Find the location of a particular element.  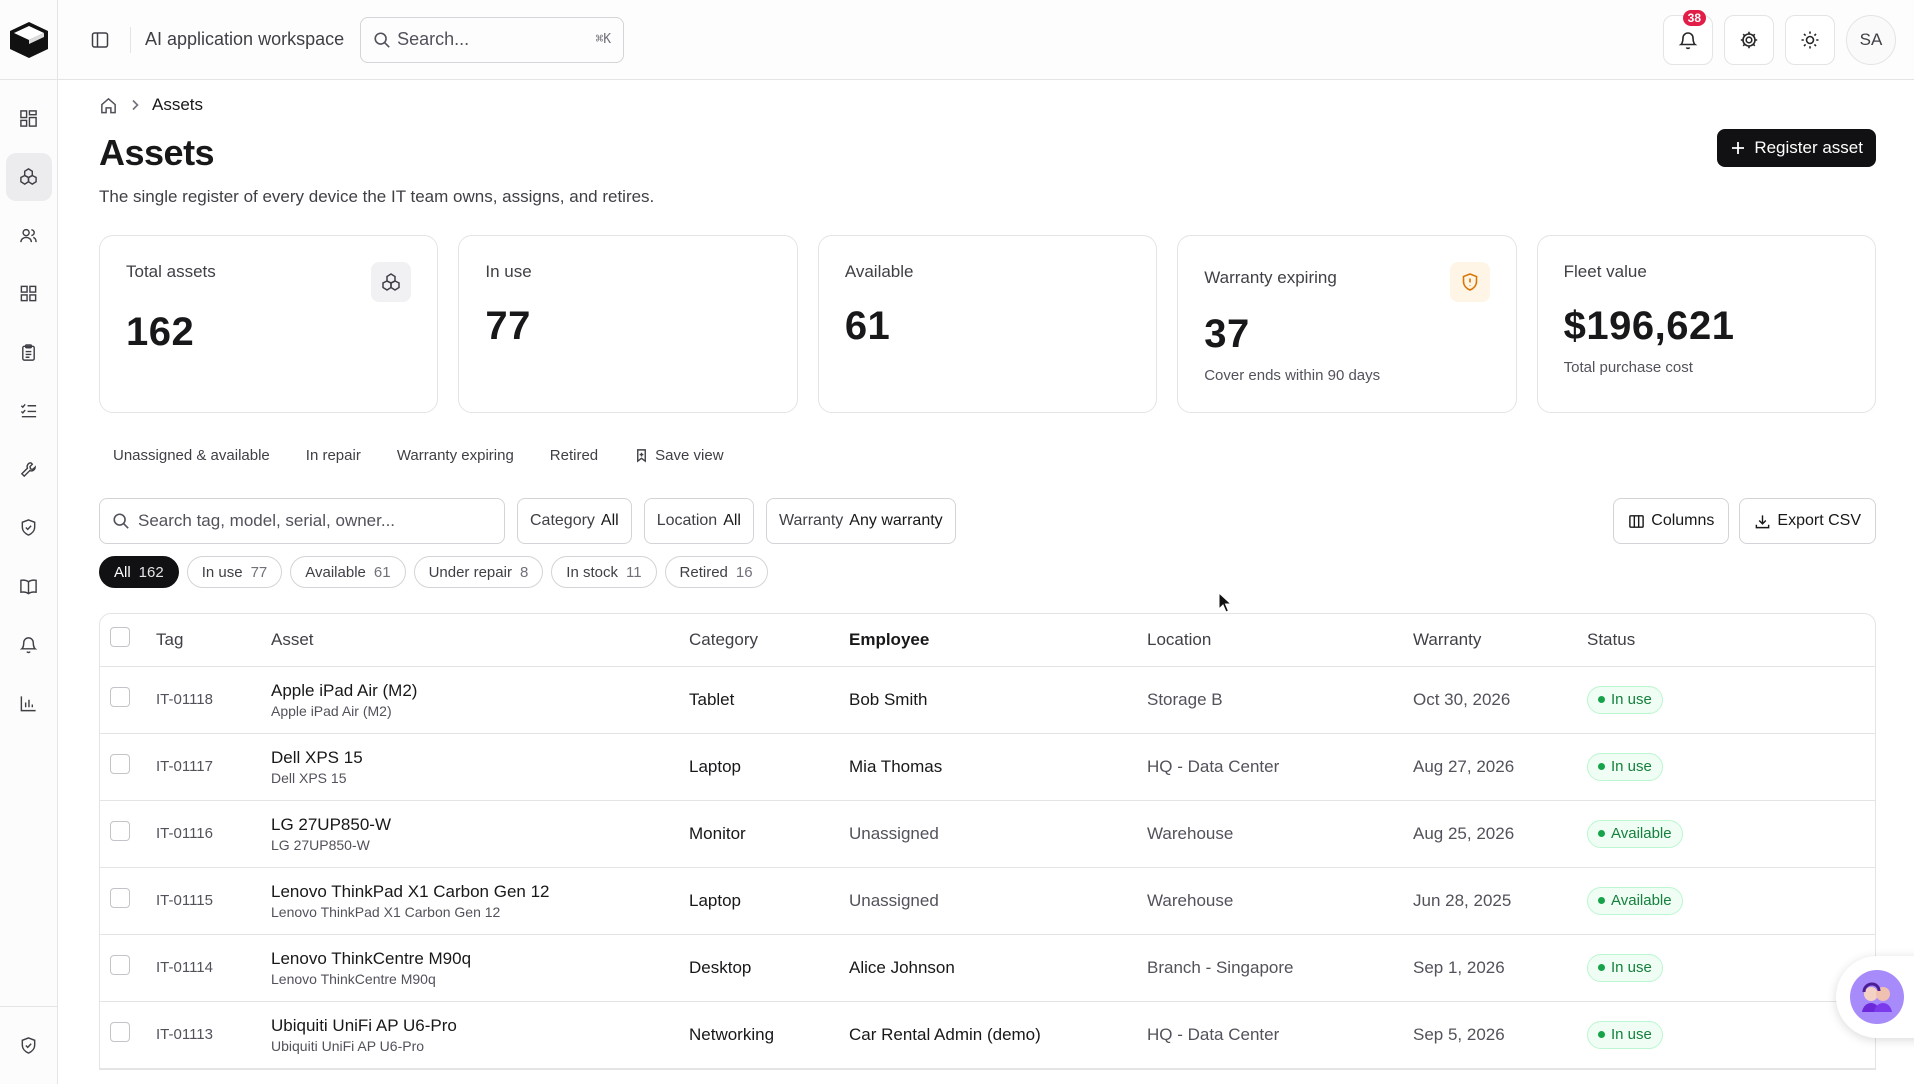

pill-in-stock: In stock 11 is located at coordinates (604, 572).